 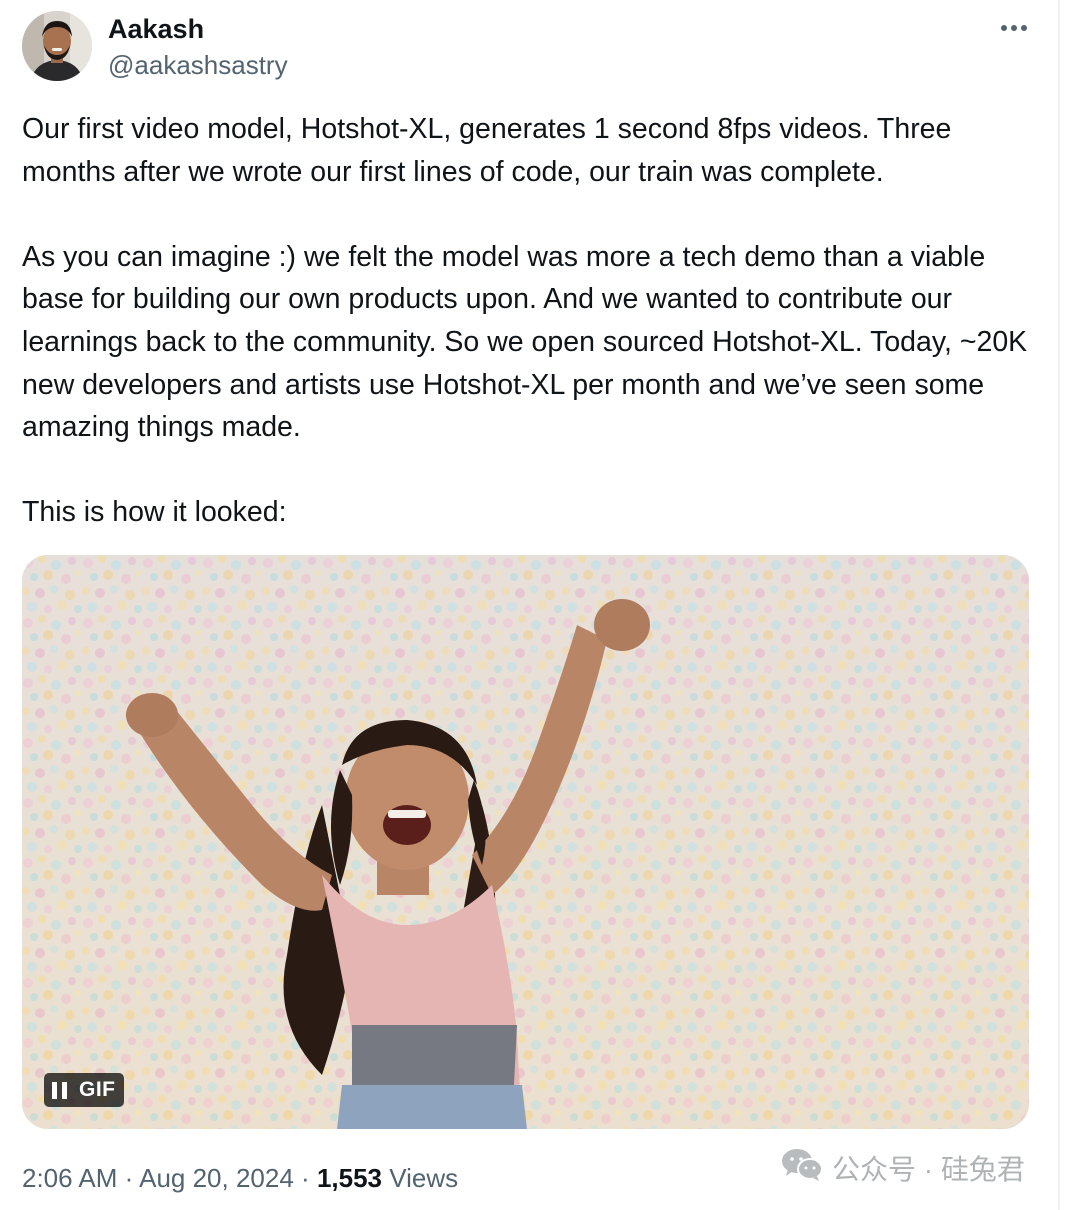 I want to click on avatar-image, so click(x=57, y=46).